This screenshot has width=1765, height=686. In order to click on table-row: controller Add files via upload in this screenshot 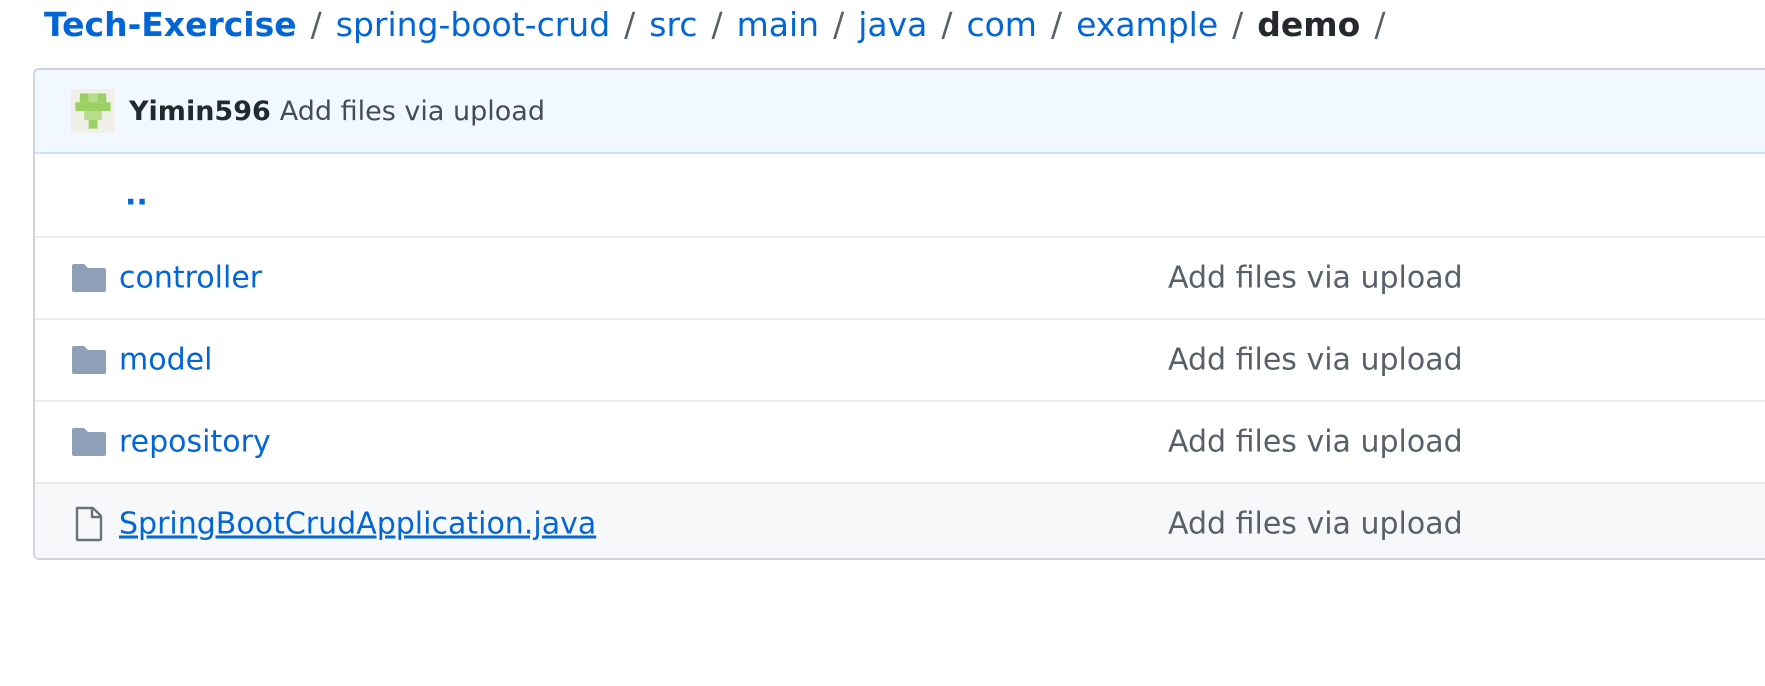, I will do `click(900, 277)`.